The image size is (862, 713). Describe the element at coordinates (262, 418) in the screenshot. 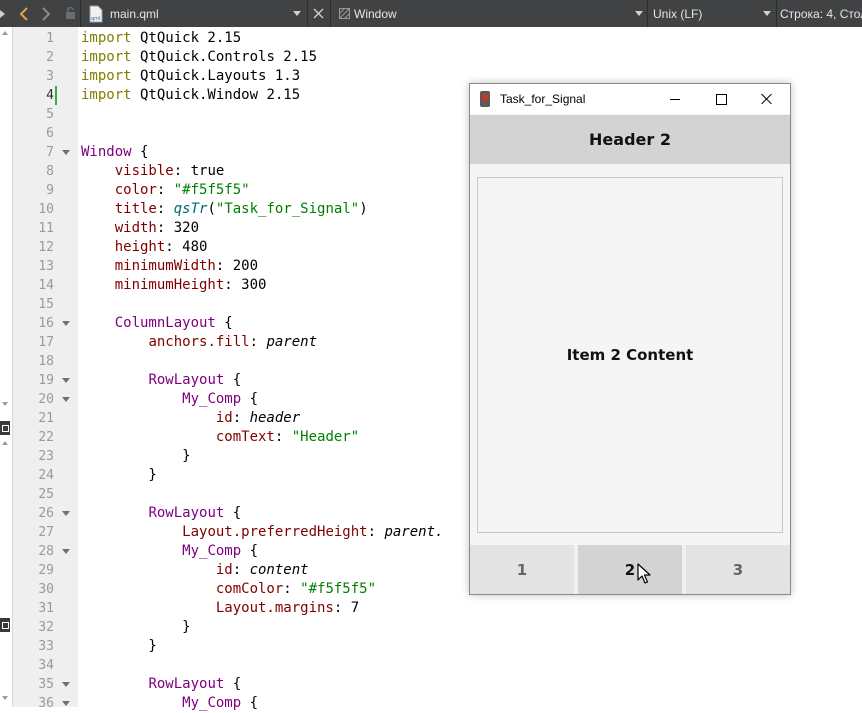

I see `code-line: id: header` at that location.